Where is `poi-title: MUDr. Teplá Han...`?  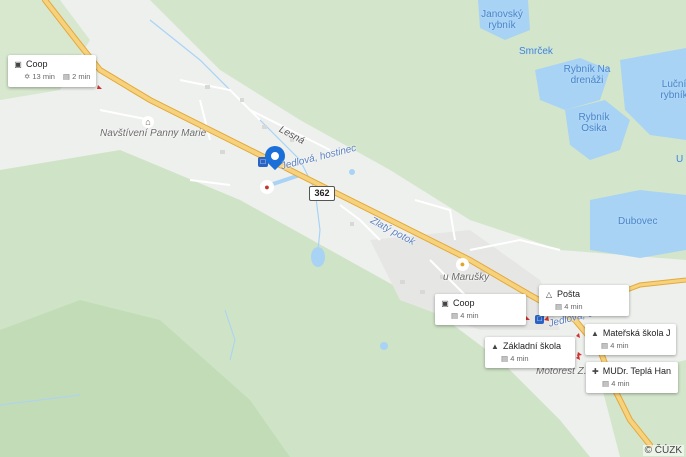 poi-title: MUDr. Teplá Han... is located at coordinates (637, 371).